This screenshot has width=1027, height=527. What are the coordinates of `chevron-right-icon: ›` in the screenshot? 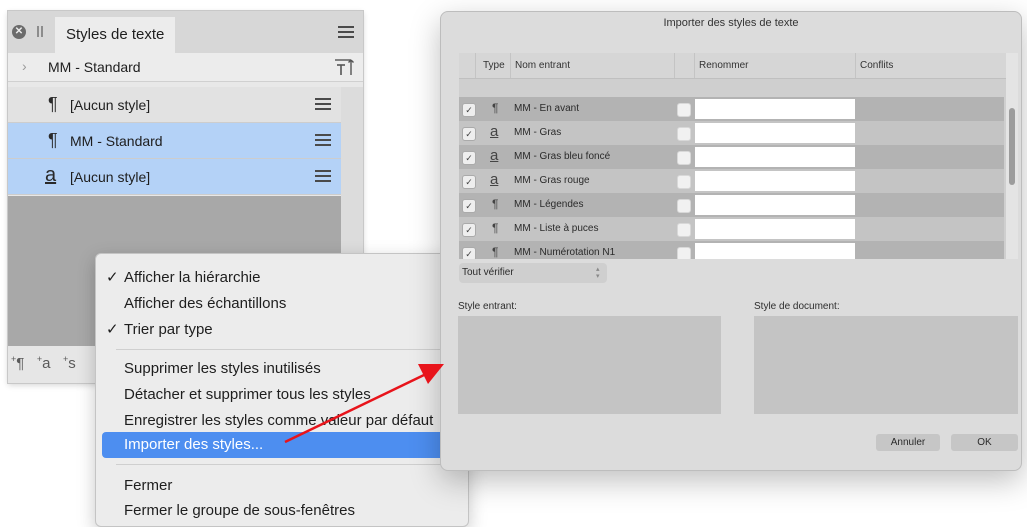 It's located at (24, 66).